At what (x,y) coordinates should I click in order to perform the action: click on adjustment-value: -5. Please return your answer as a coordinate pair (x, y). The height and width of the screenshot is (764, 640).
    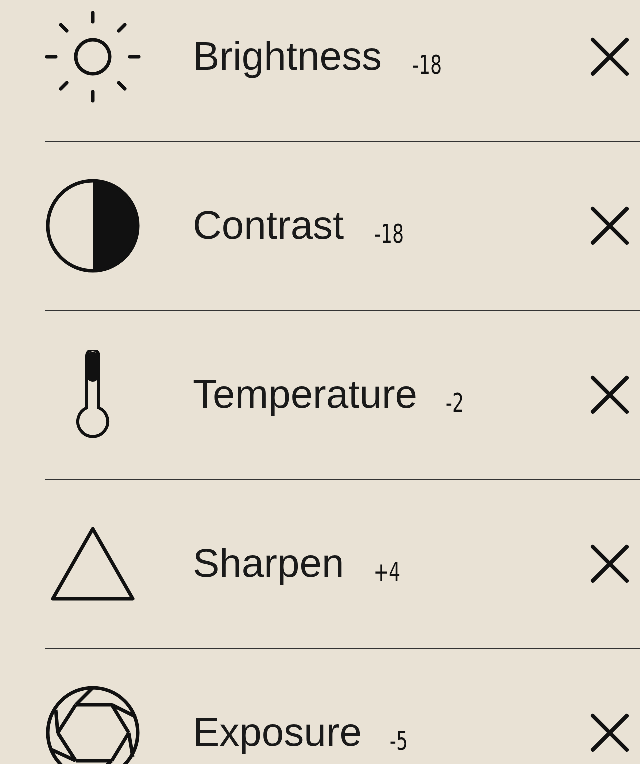
    Looking at the image, I should click on (399, 742).